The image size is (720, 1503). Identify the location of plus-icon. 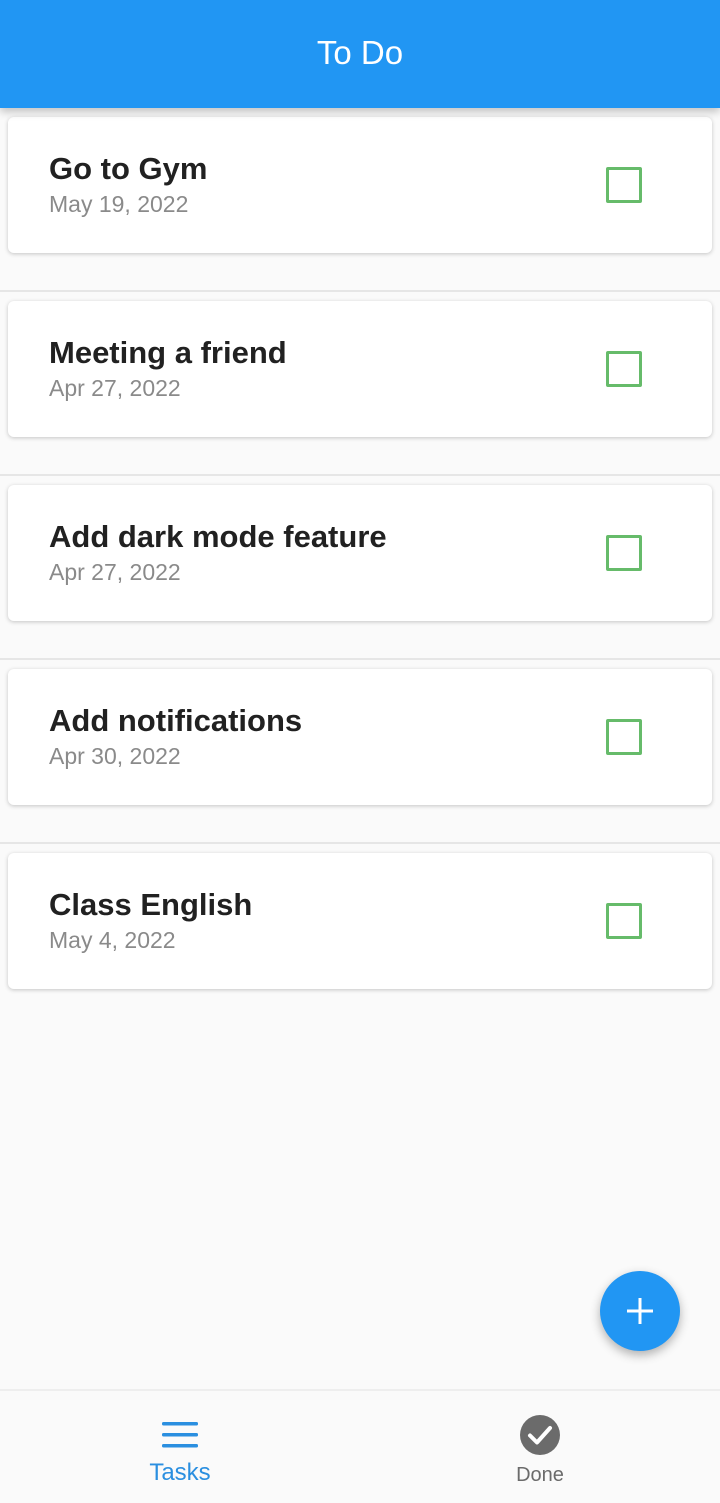
(640, 1311).